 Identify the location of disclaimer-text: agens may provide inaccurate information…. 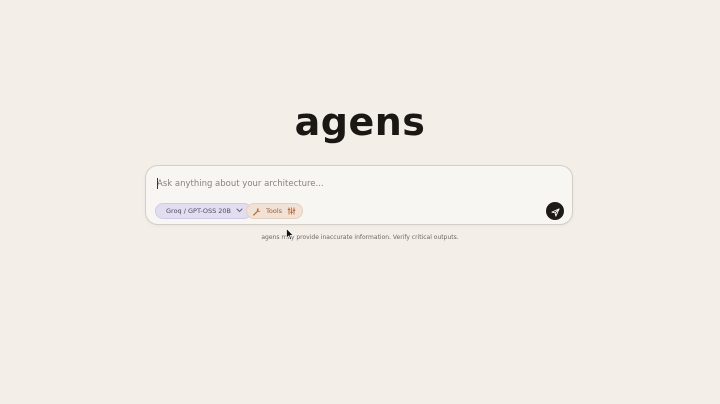
(360, 237).